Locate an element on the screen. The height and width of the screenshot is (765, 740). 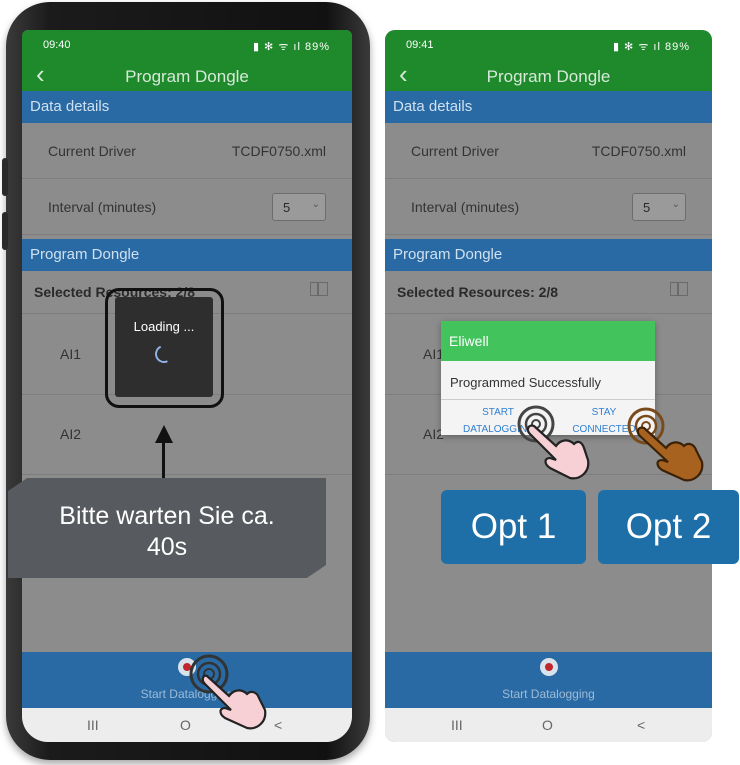
selected-resources-row: Selected Resources: 2/8 is located at coordinates (548, 292).